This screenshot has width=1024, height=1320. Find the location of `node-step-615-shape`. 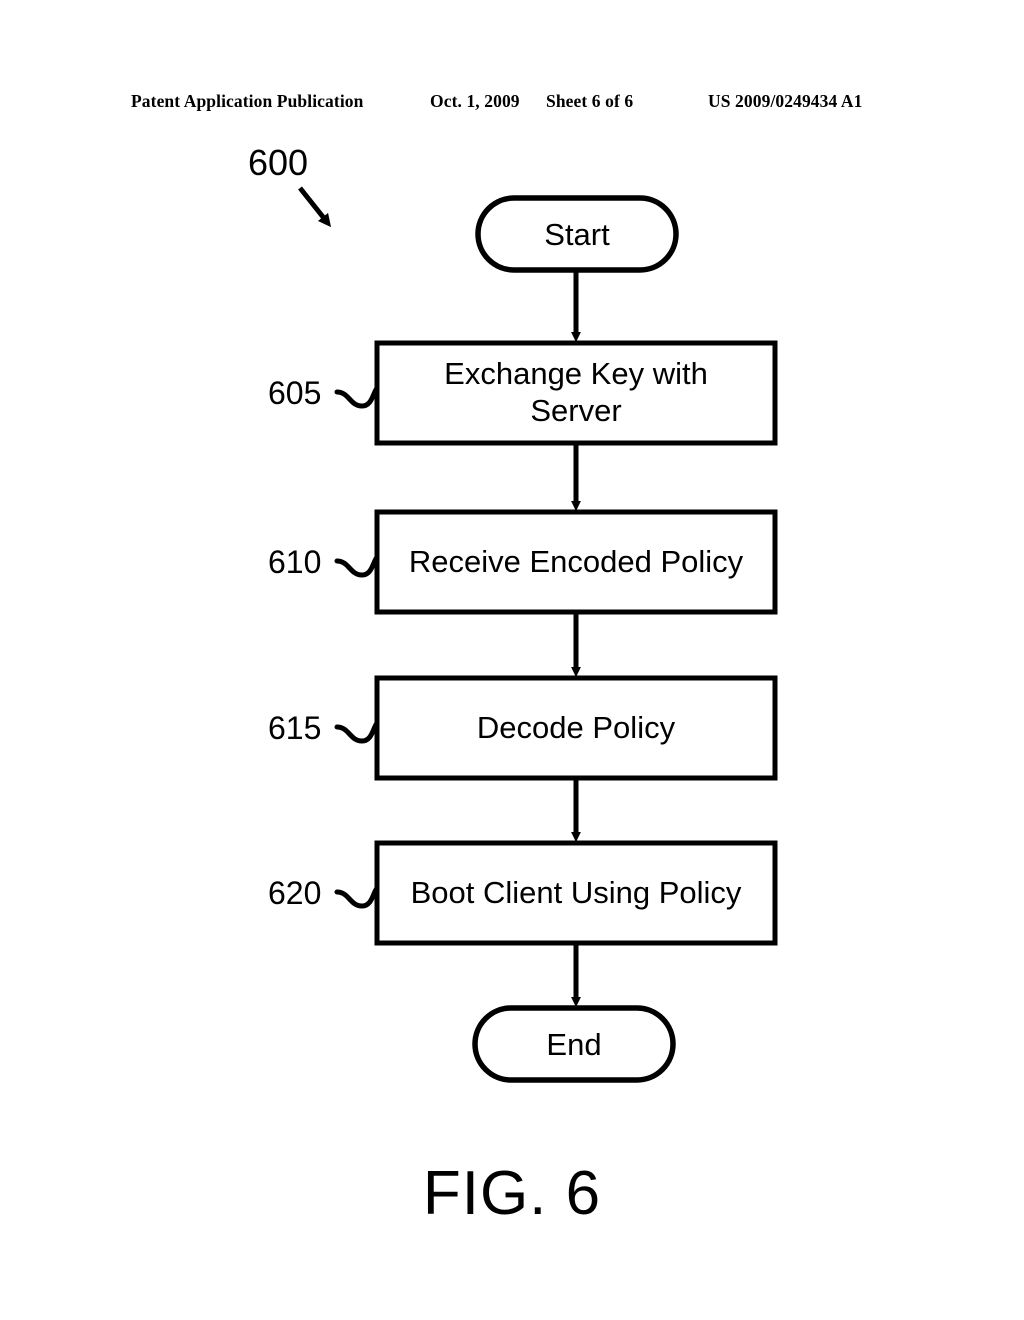

node-step-615-shape is located at coordinates (576, 728).